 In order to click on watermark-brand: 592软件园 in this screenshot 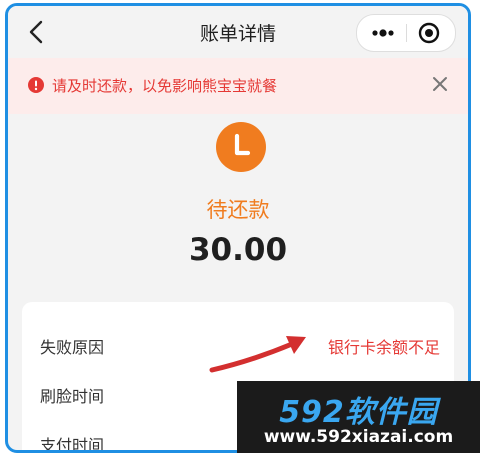, I will do `click(358, 412)`.